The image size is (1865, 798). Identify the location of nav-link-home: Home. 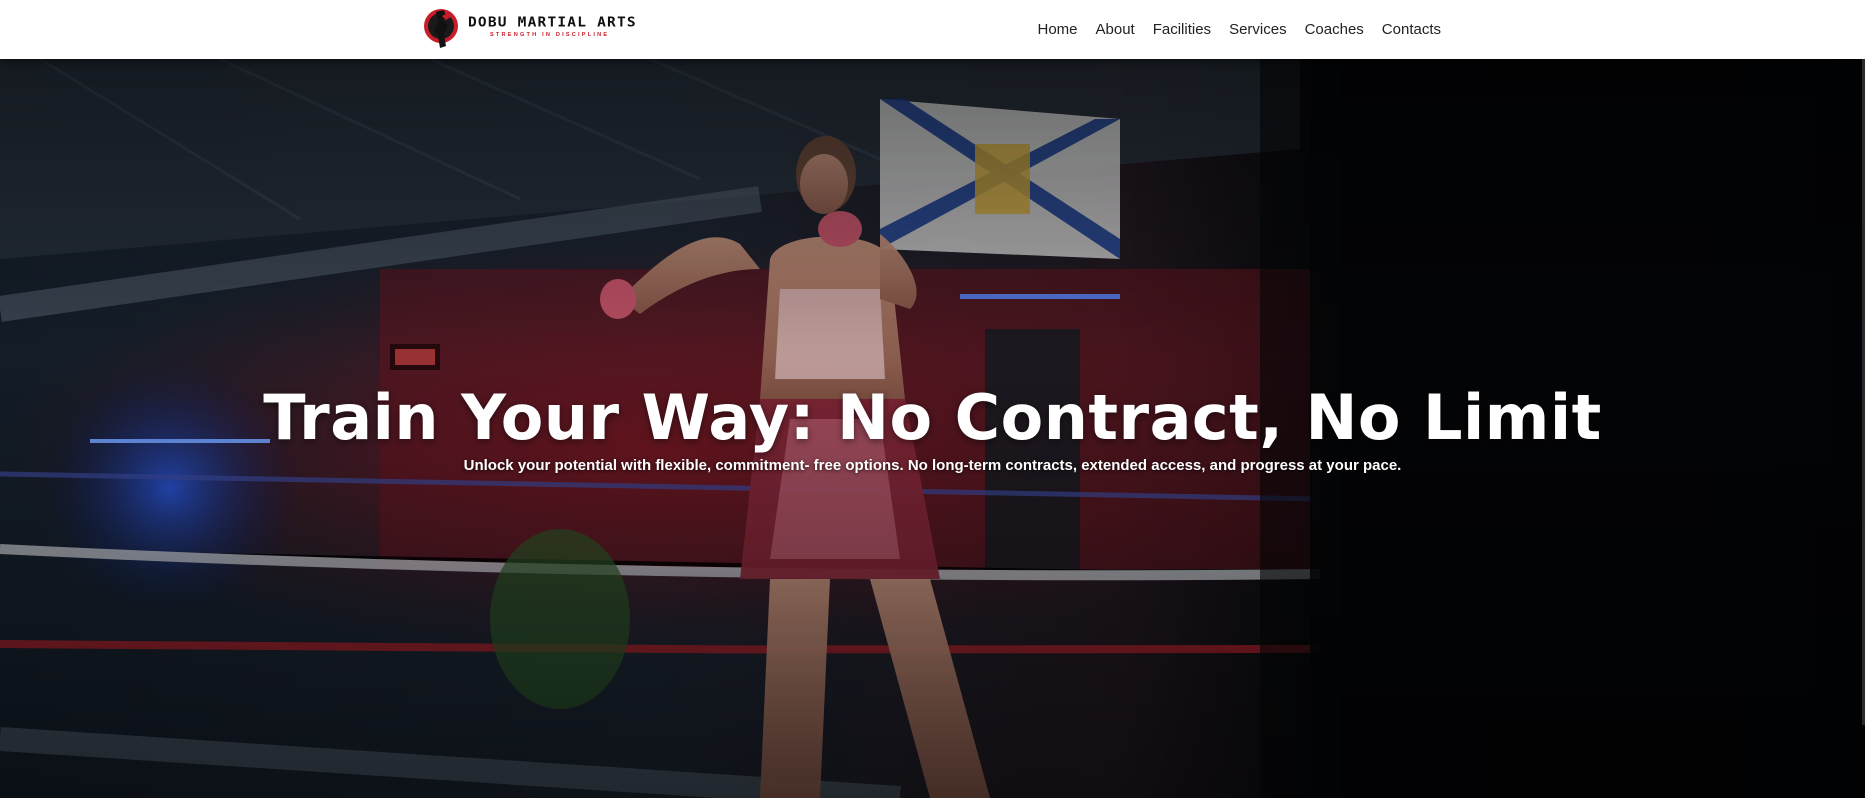
(1057, 29).